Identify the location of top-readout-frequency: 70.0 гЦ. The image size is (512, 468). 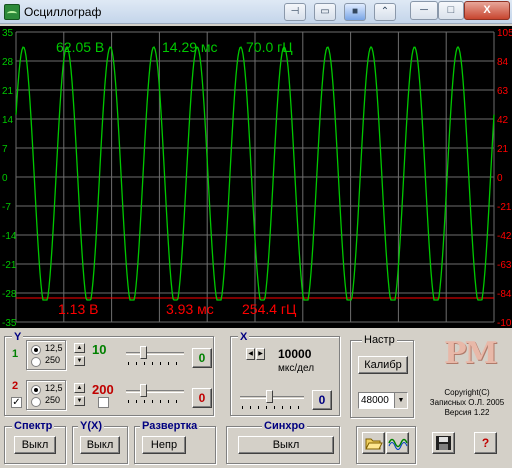
(269, 47).